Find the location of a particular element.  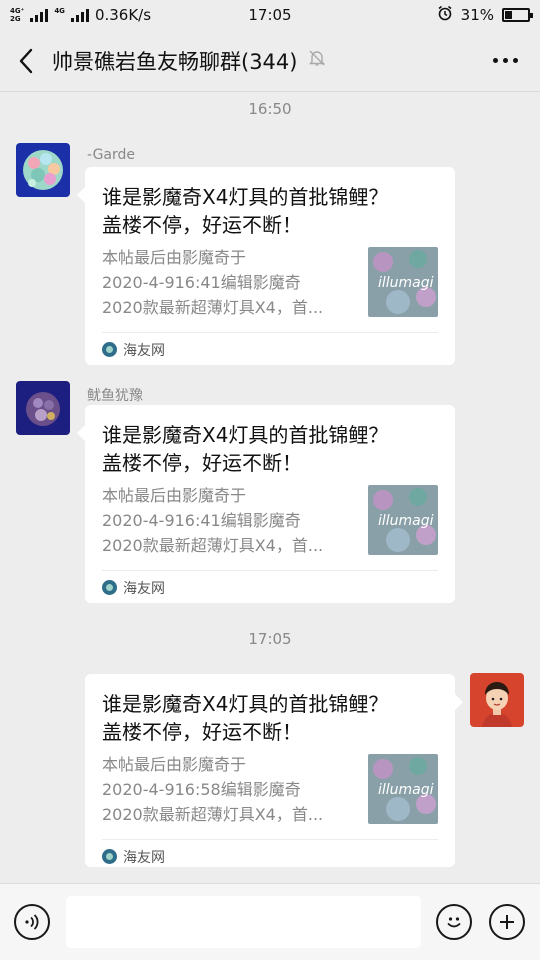

chat-title: 帅景礁岩鱼友畅聊群(344) is located at coordinates (189, 61).